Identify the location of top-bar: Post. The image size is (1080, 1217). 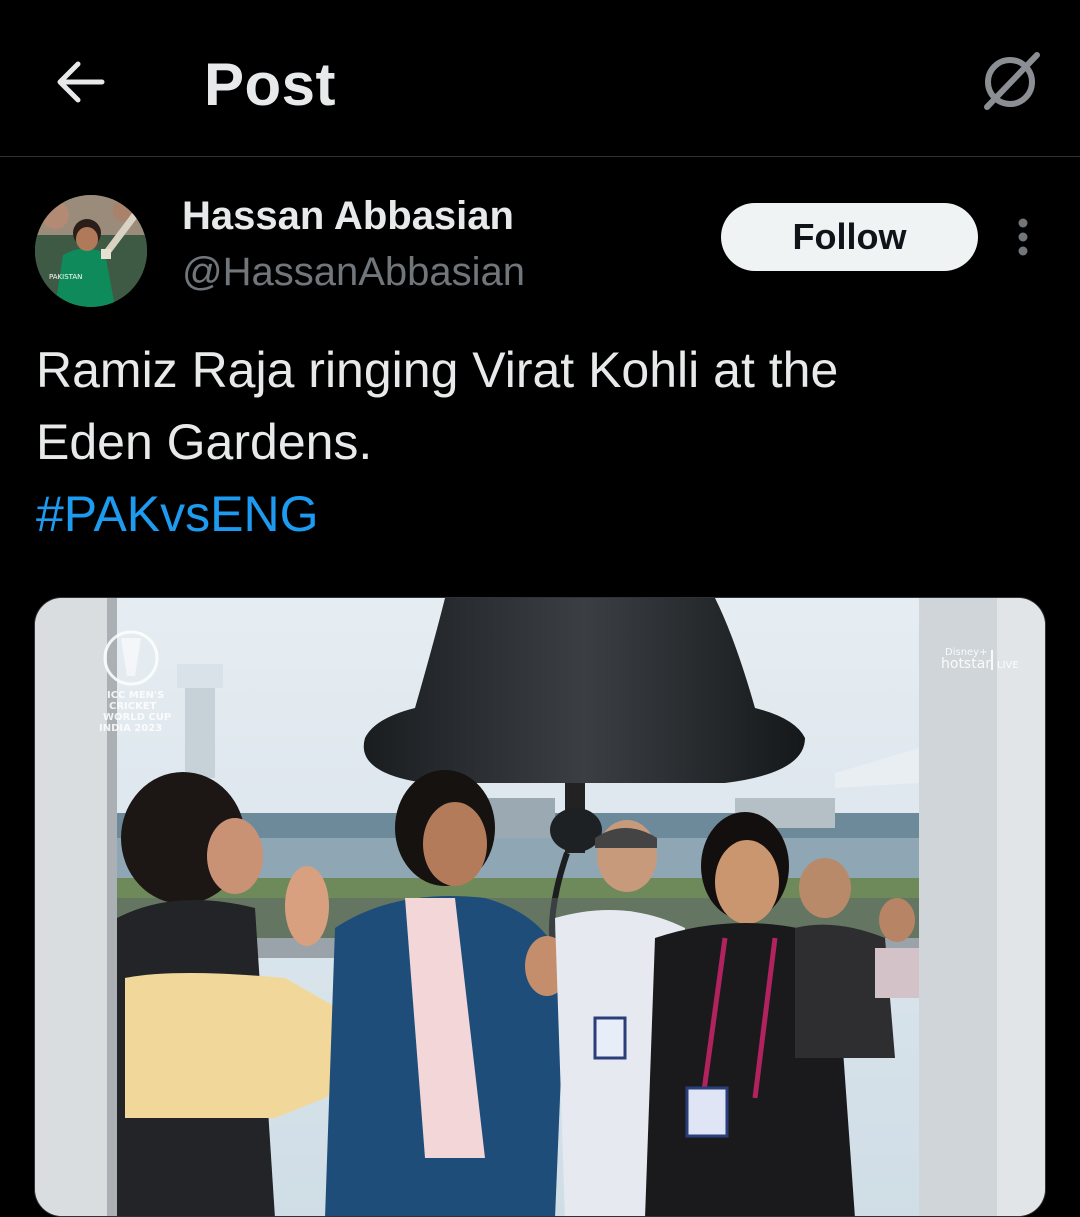
(540, 78).